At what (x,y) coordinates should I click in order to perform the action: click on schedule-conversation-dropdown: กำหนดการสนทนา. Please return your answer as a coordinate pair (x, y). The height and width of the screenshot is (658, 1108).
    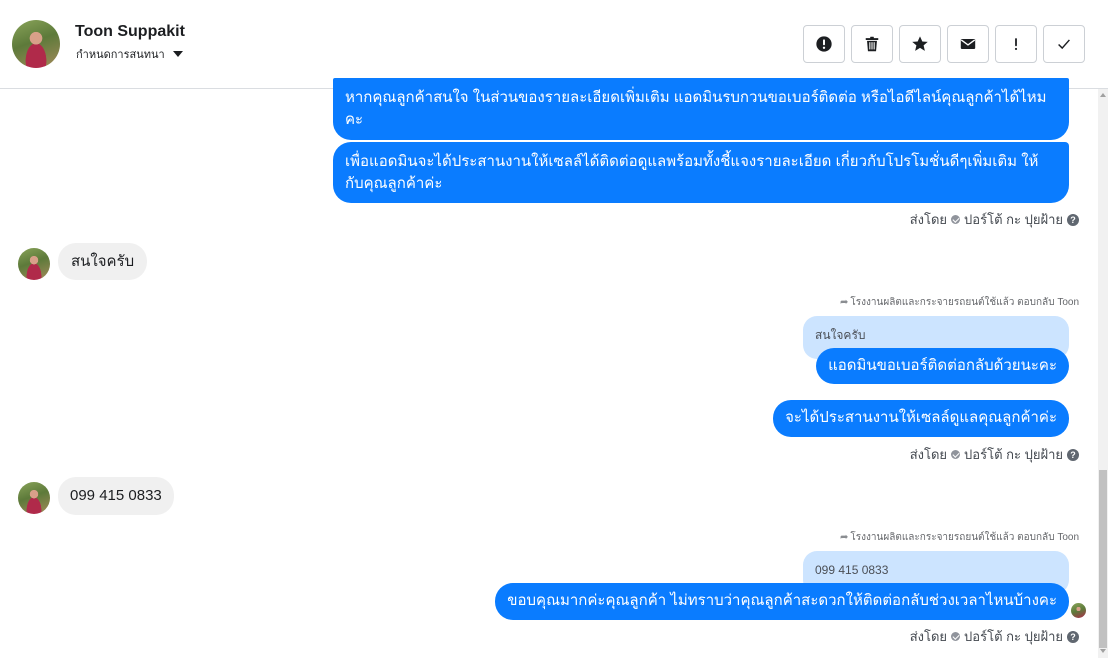
    Looking at the image, I should click on (129, 54).